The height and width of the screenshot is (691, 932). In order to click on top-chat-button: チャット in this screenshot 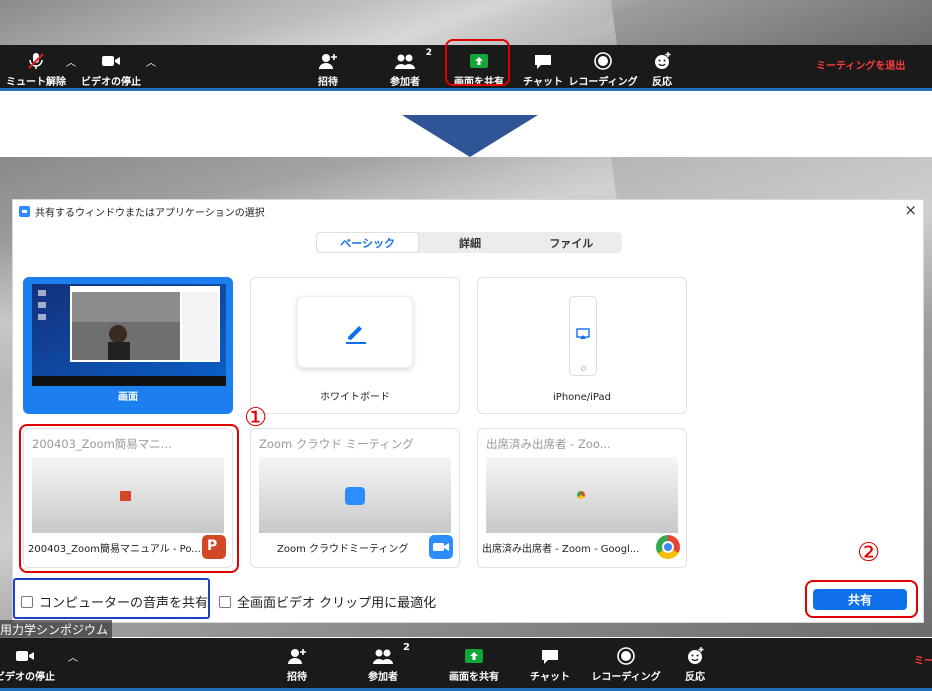, I will do `click(543, 69)`.